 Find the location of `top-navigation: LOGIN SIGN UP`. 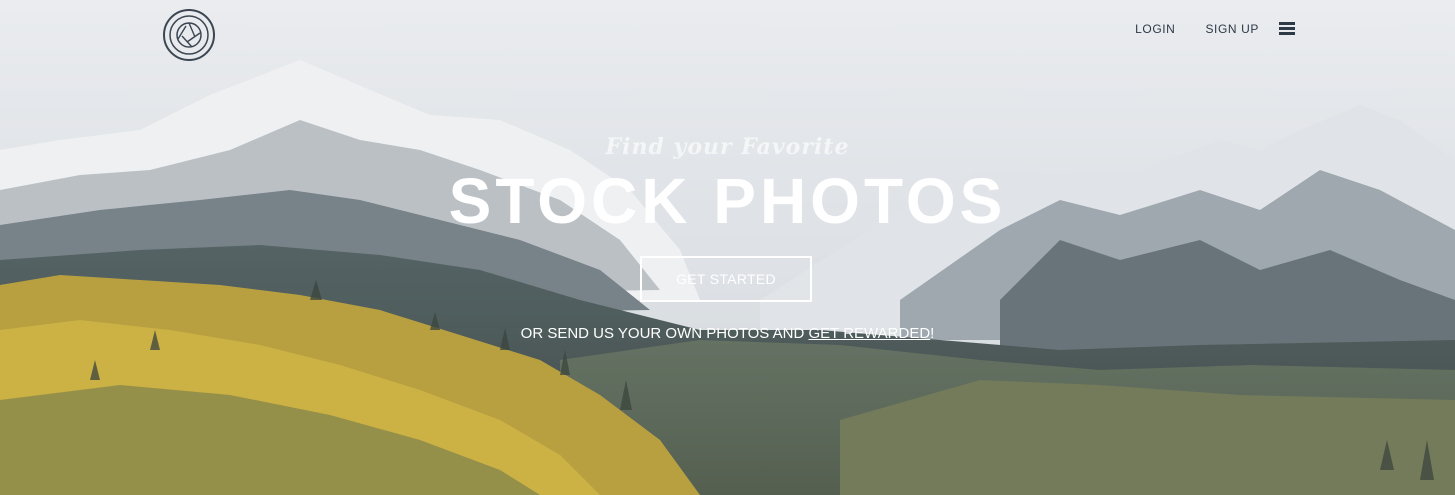

top-navigation: LOGIN SIGN UP is located at coordinates (1215, 29).